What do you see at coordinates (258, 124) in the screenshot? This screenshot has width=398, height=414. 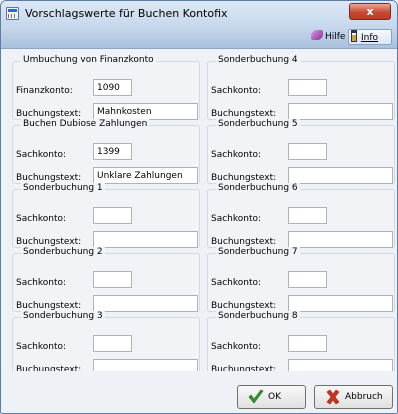 I see `group-title: Sonderbuchung 5` at bounding box center [258, 124].